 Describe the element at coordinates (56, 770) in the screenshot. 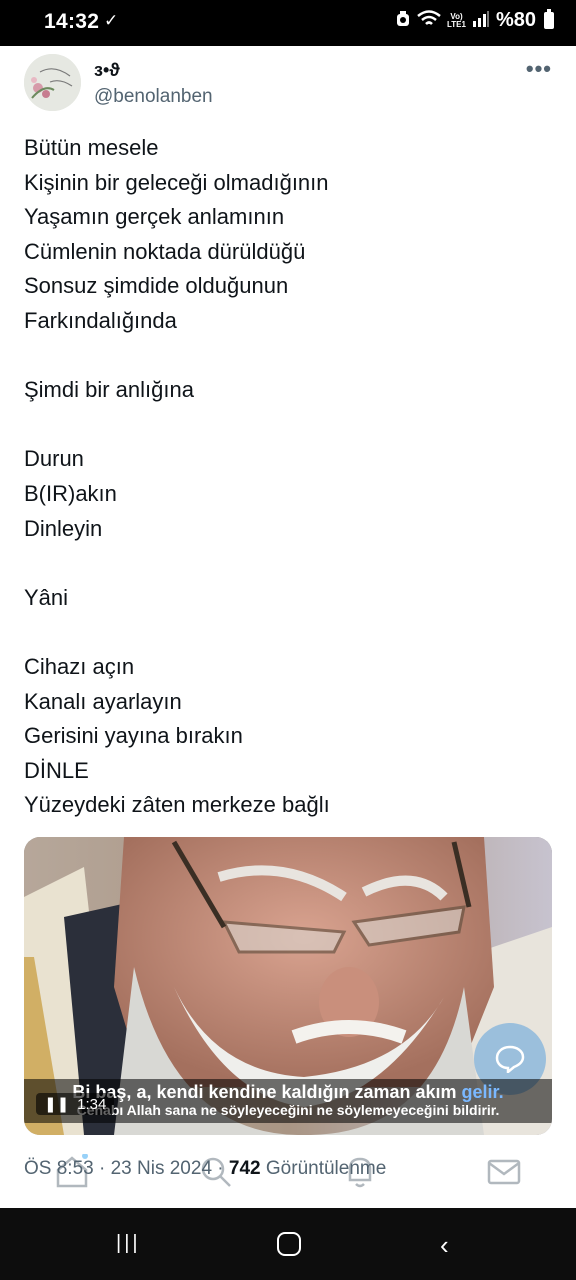

I see `tweet-line: DİNLE` at that location.